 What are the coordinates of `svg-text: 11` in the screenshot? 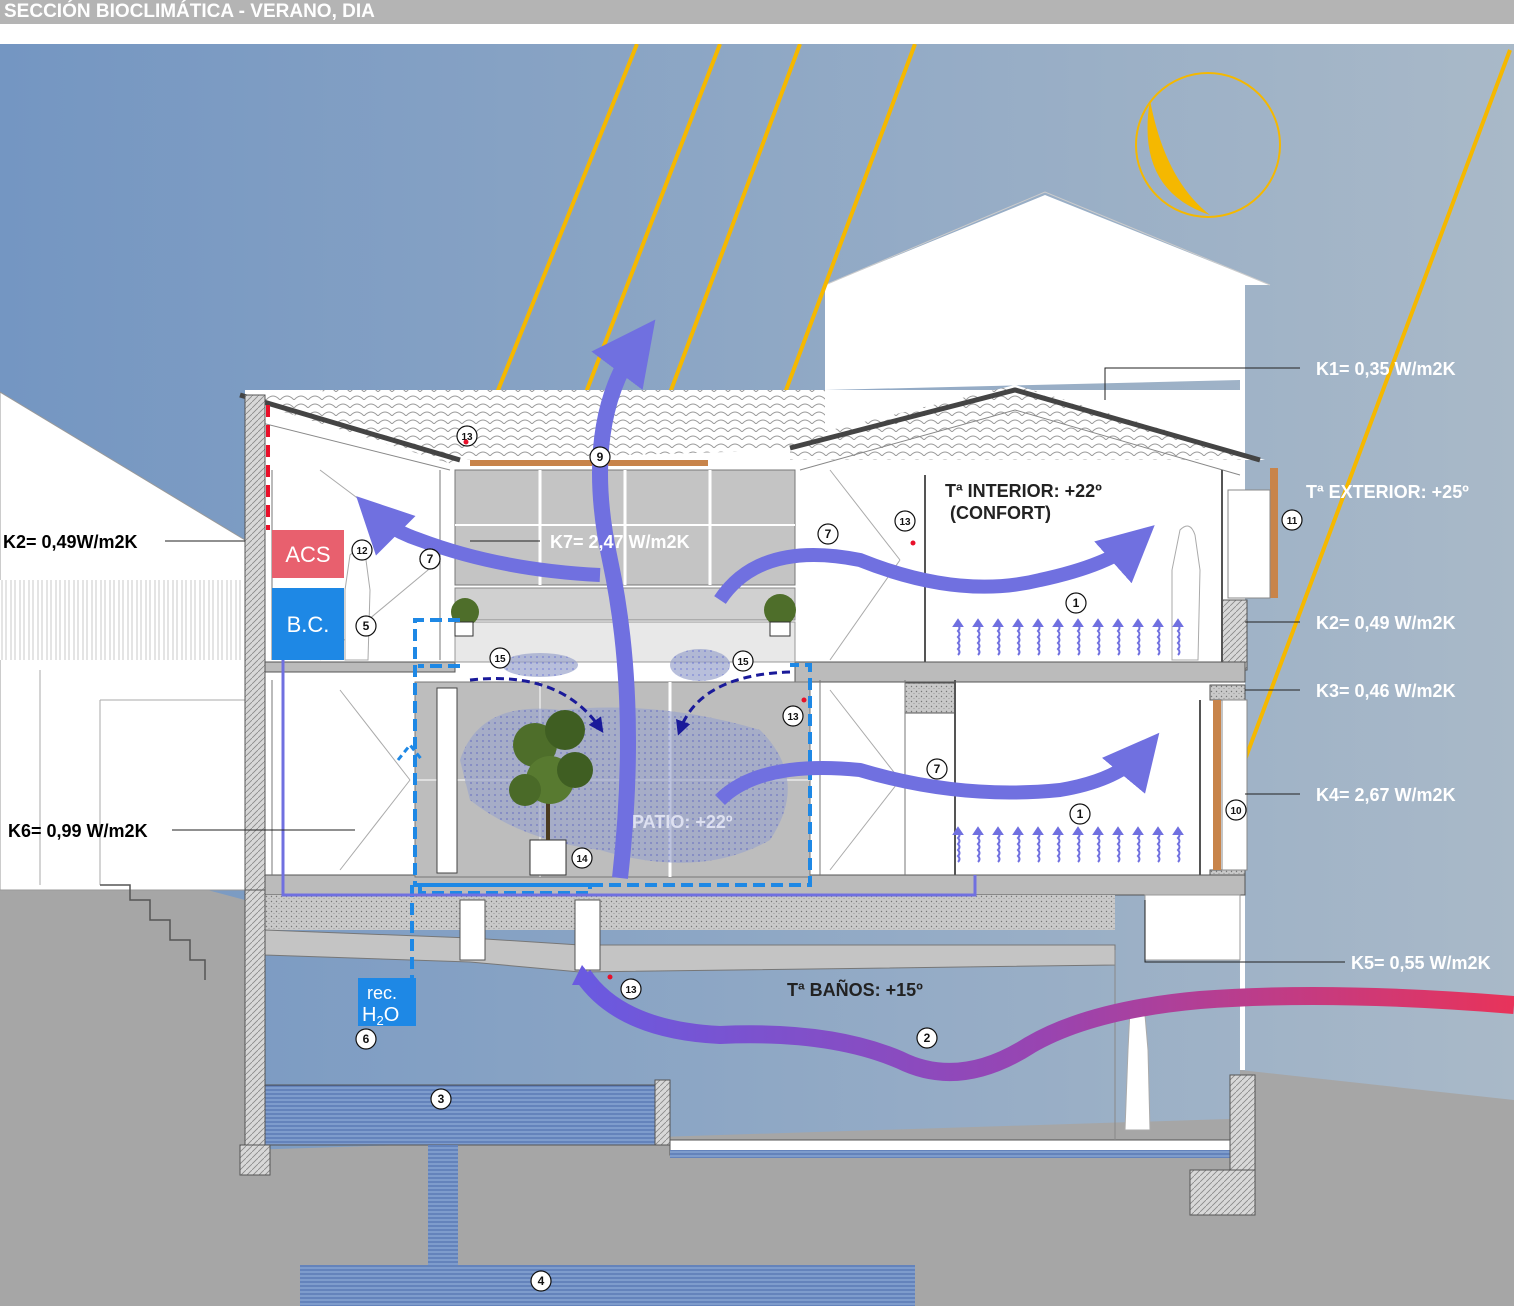 It's located at (1292, 521).